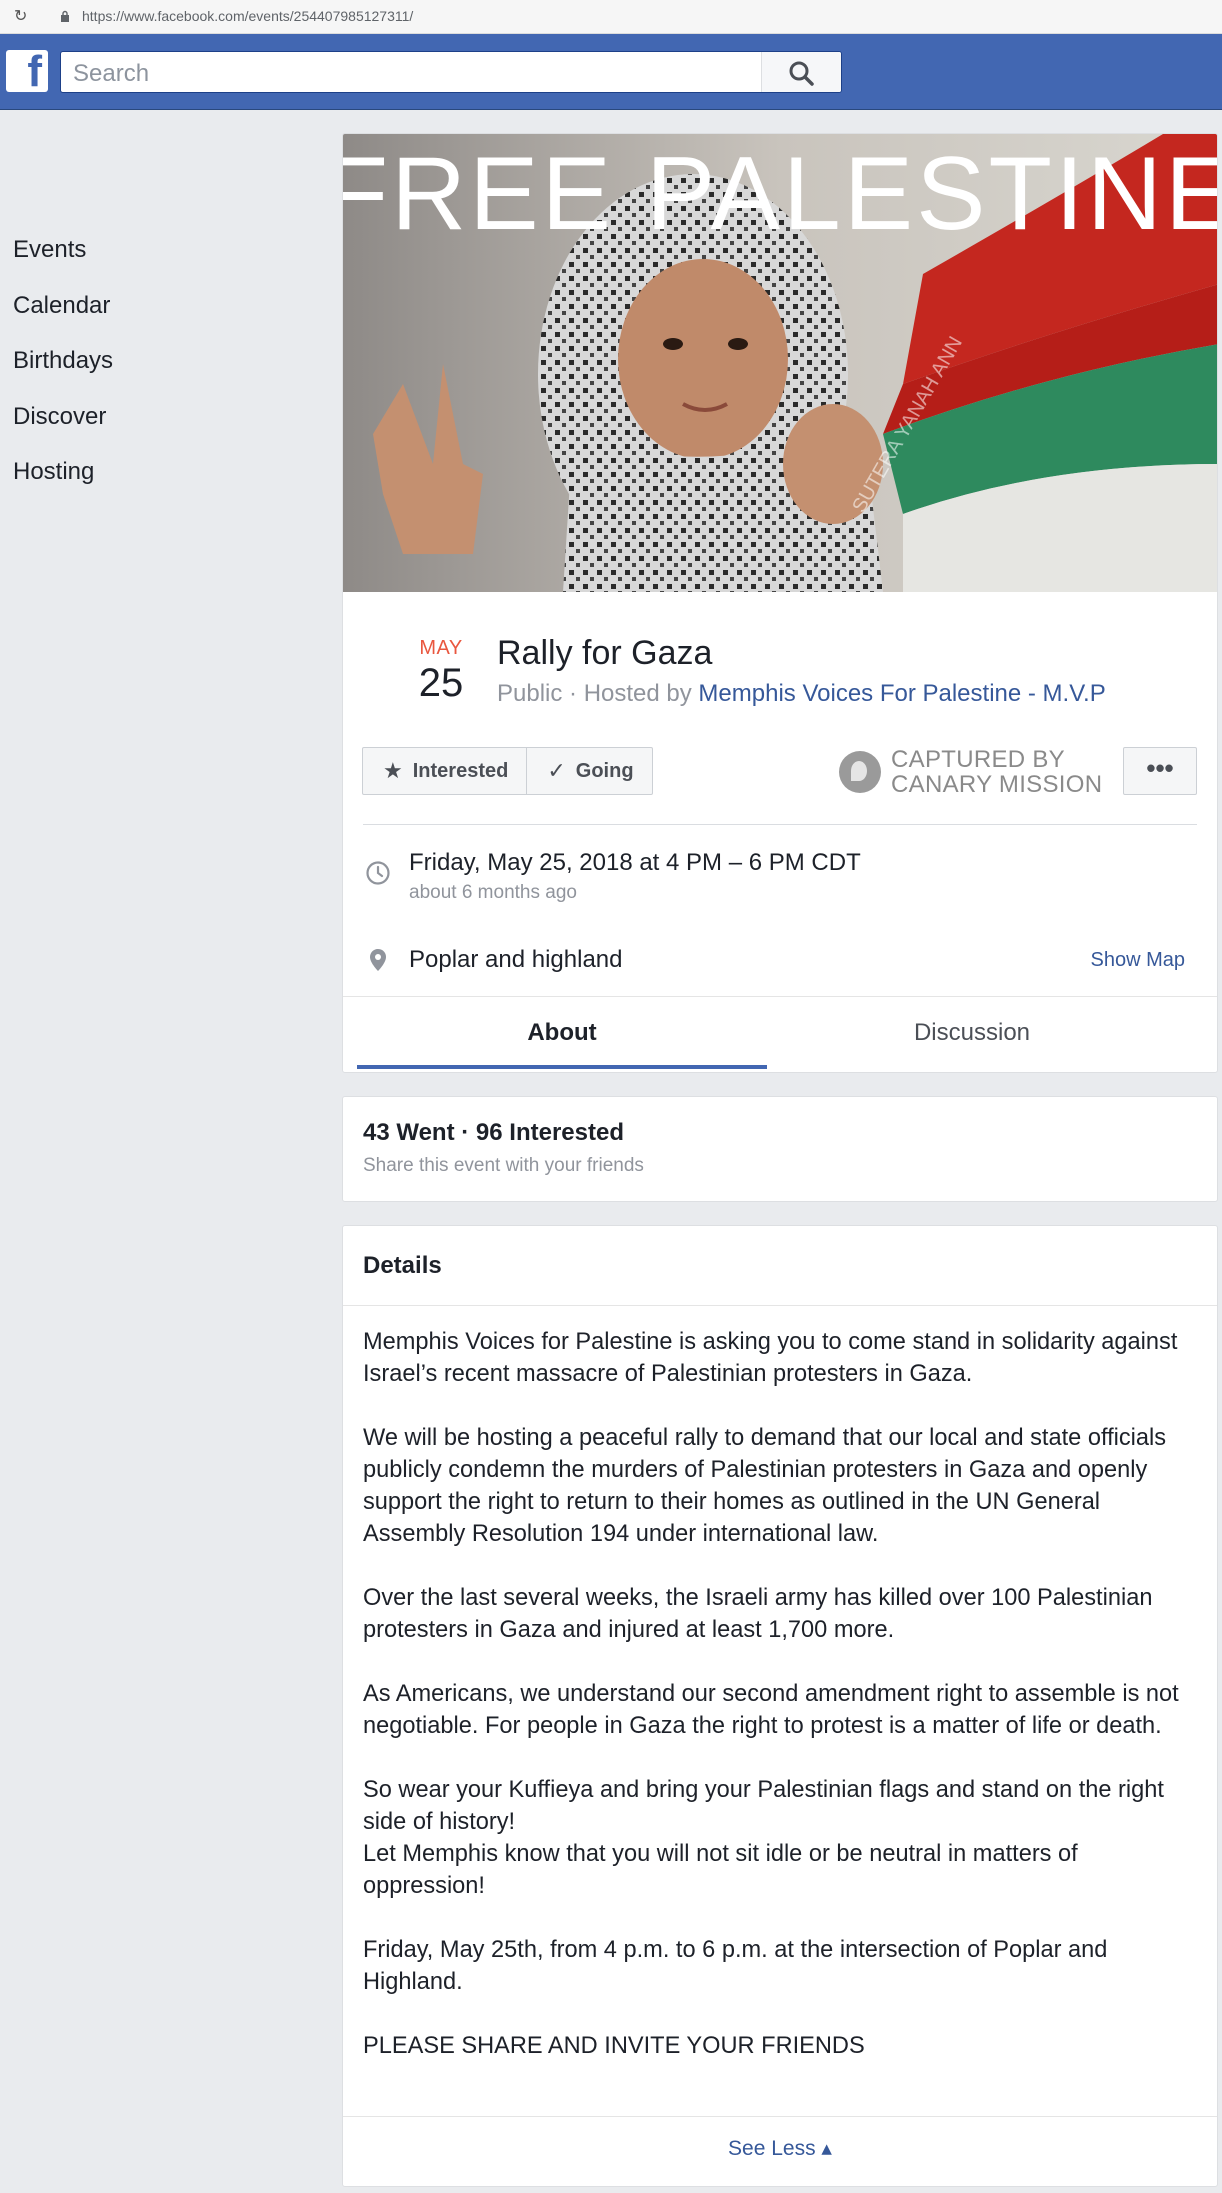  I want to click on facebook-logo-icon: f, so click(27, 72).